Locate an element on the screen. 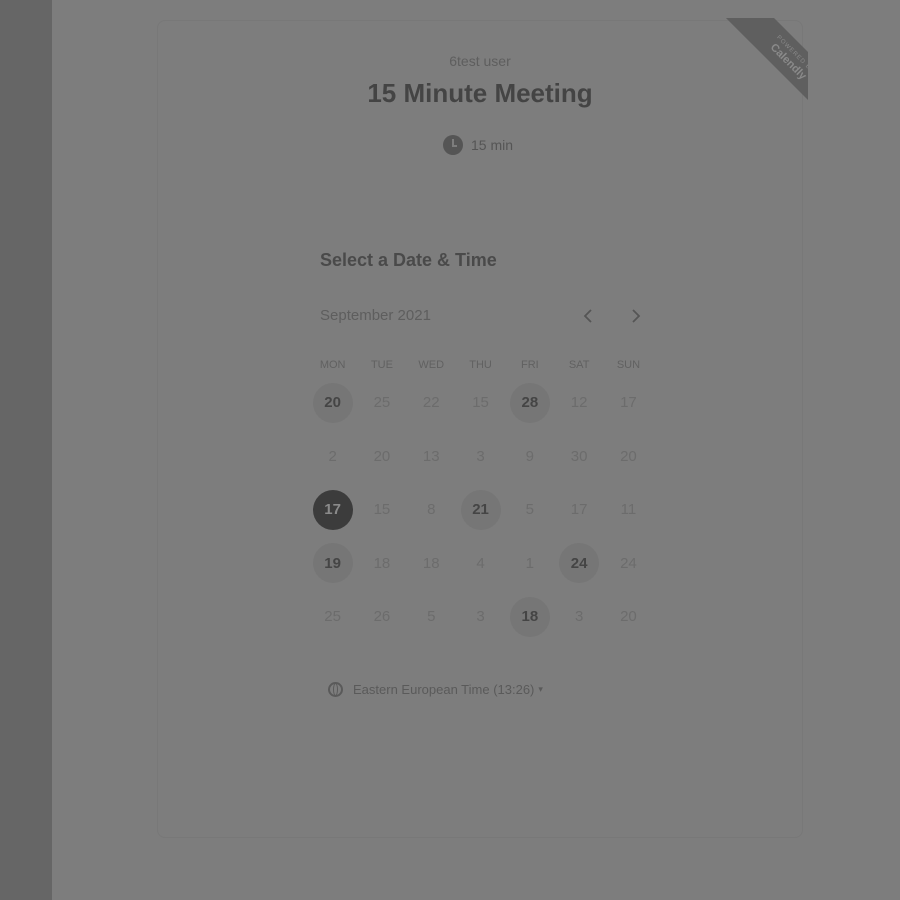 The image size is (900, 900). calendar-day-label: 13 is located at coordinates (431, 456).